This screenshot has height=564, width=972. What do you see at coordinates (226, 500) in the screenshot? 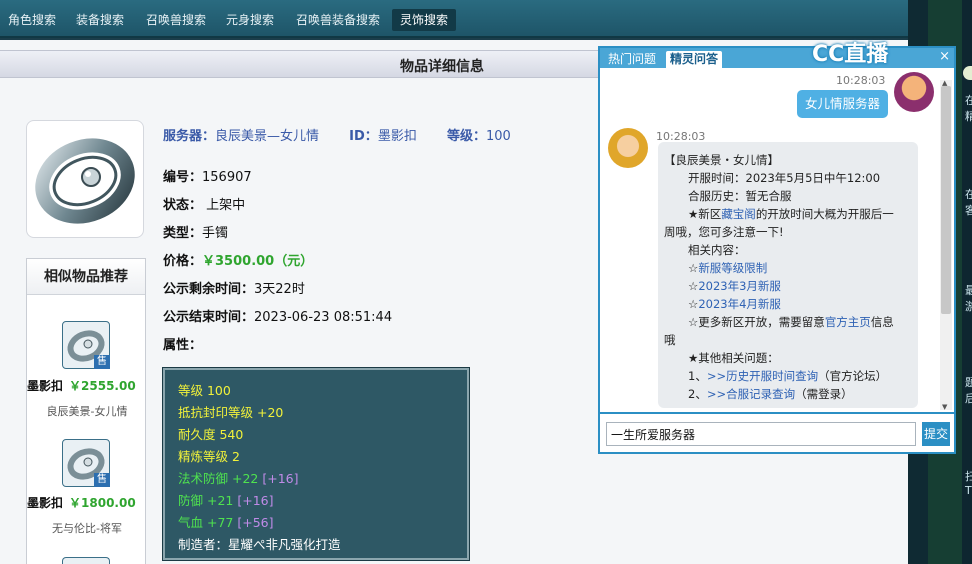
I see `attribute-line: 防御 +21 [+16]` at bounding box center [226, 500].